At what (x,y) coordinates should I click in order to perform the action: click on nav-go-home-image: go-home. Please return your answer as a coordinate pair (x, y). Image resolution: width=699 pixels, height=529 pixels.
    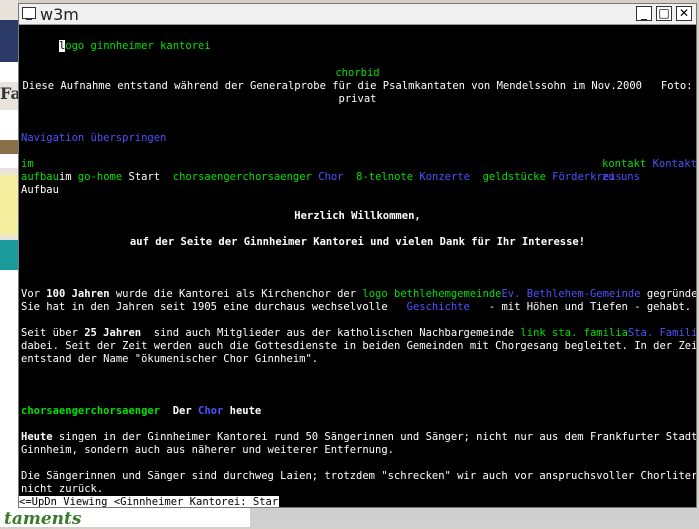
    Looking at the image, I should click on (100, 177).